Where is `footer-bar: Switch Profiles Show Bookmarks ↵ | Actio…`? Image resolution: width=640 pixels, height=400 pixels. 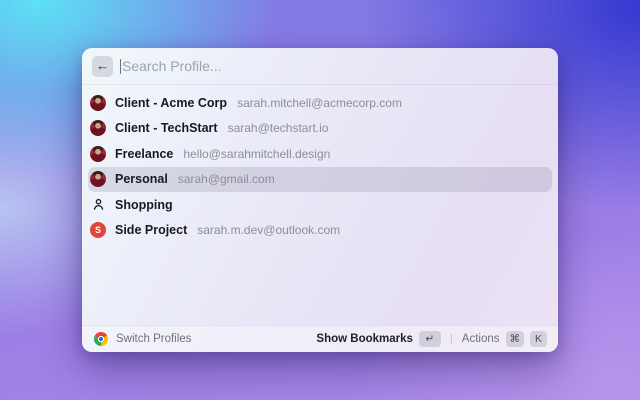 footer-bar: Switch Profiles Show Bookmarks ↵ | Actio… is located at coordinates (320, 338).